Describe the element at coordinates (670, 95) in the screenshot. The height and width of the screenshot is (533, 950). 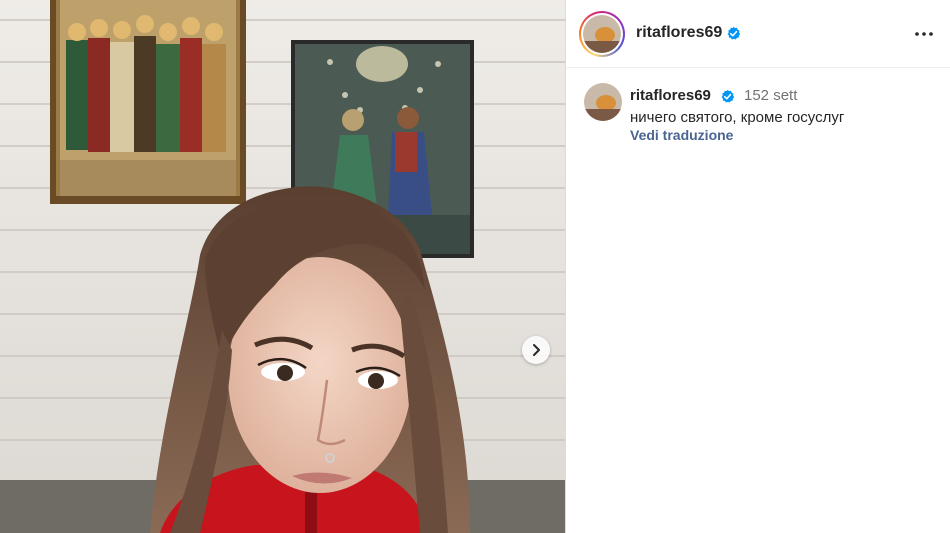
I see `caption-username: ritaflores69` at that location.